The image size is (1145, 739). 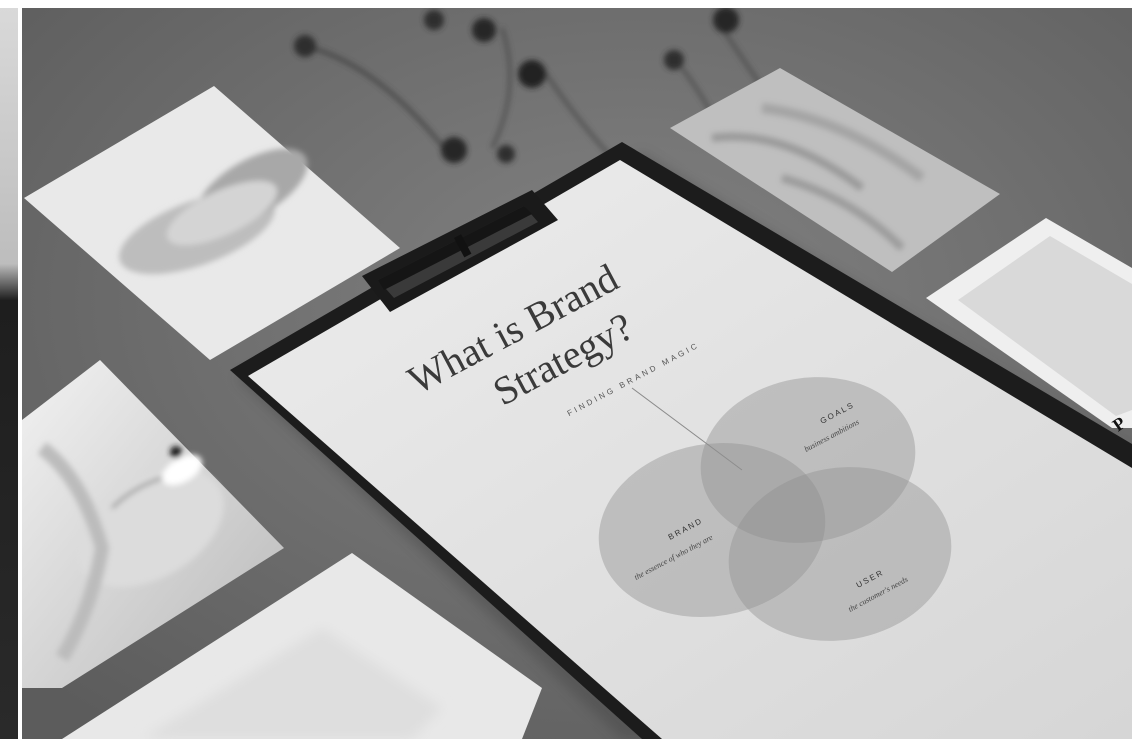 What do you see at coordinates (9, 373) in the screenshot?
I see `adjacent-photo-strip` at bounding box center [9, 373].